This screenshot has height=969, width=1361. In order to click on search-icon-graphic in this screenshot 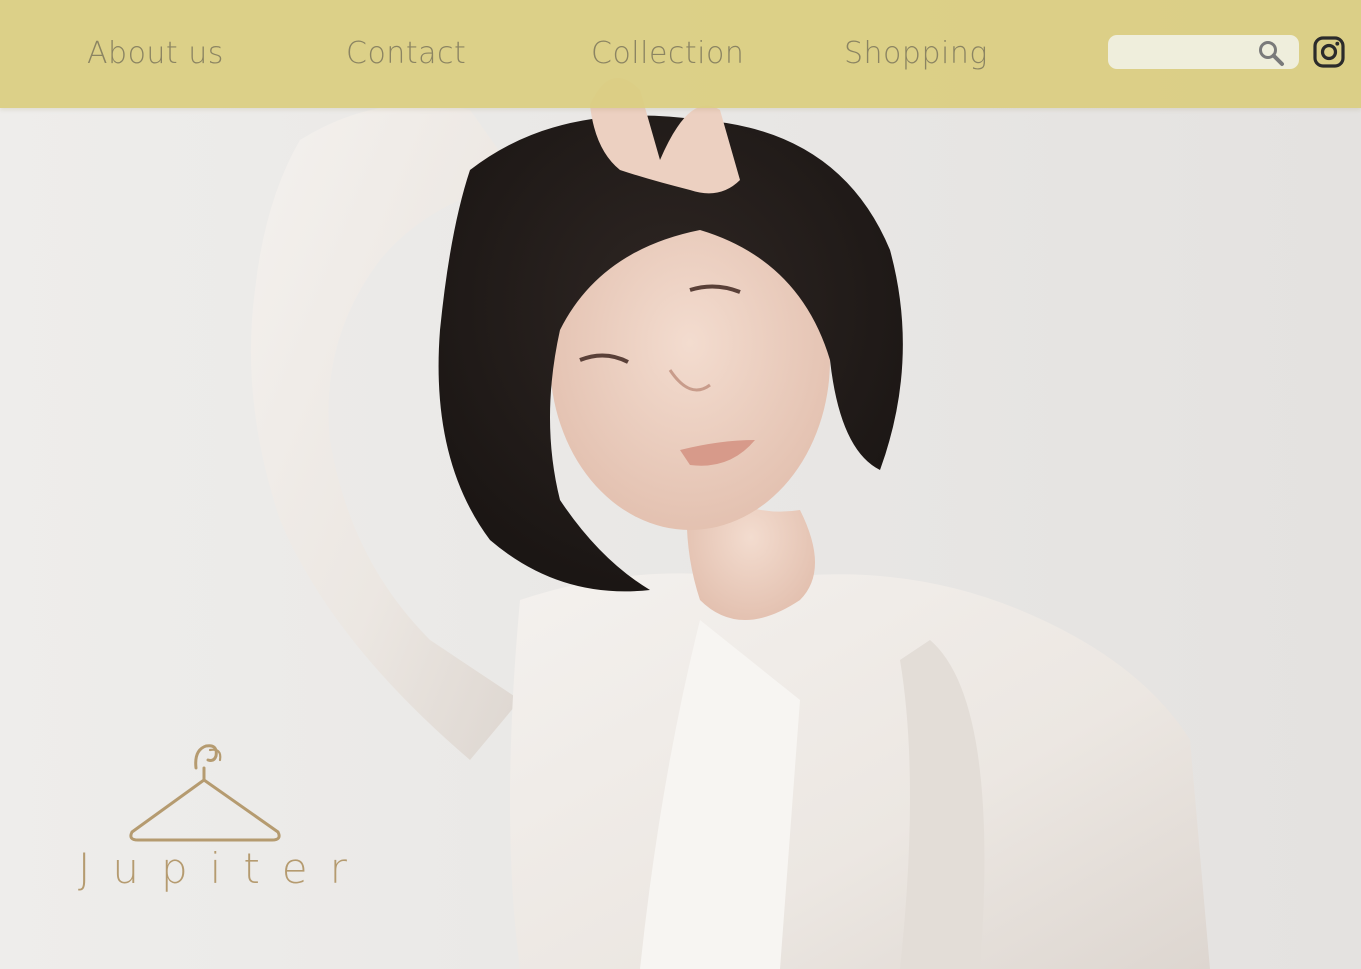, I will do `click(1271, 53)`.